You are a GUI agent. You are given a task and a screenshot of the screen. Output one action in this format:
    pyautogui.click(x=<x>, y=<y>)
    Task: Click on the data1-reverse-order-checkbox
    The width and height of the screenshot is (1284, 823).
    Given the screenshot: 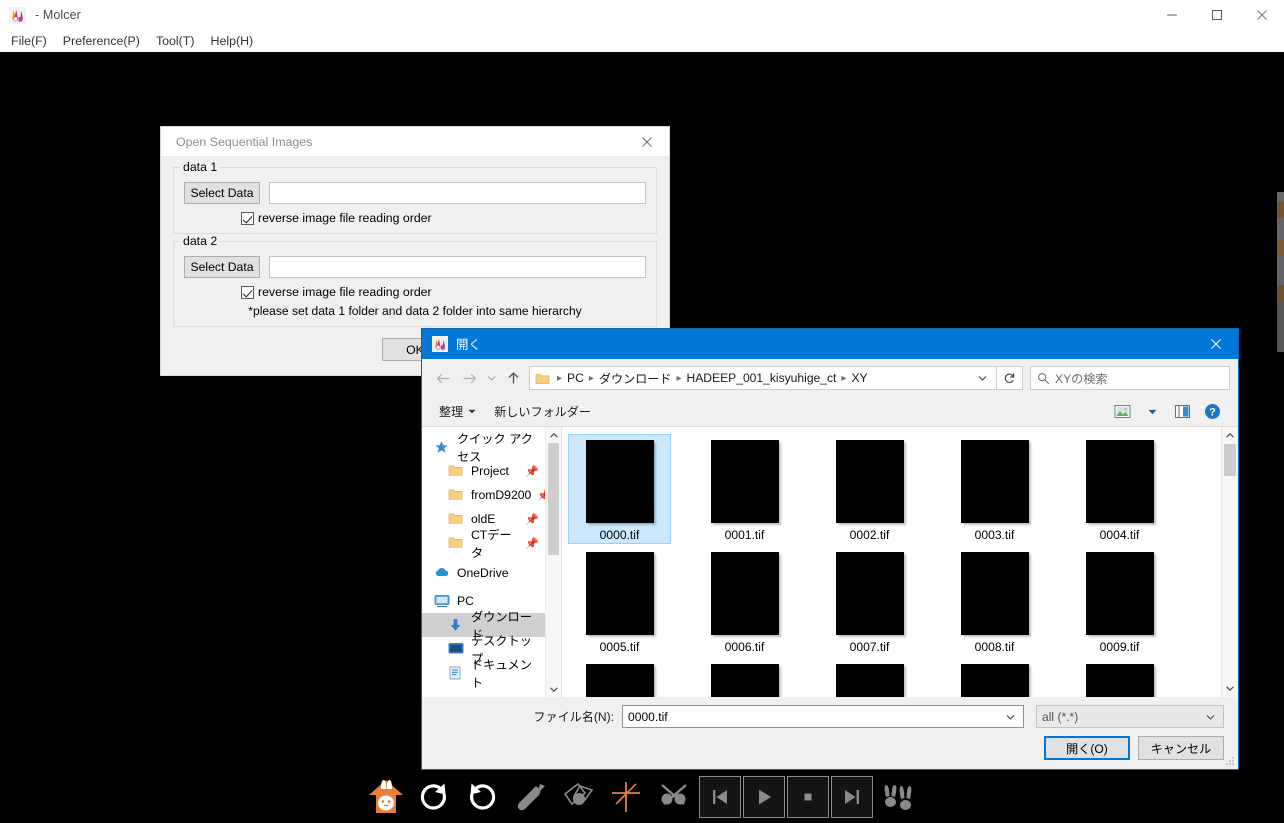 What is the action you would take?
    pyautogui.click(x=247, y=218)
    